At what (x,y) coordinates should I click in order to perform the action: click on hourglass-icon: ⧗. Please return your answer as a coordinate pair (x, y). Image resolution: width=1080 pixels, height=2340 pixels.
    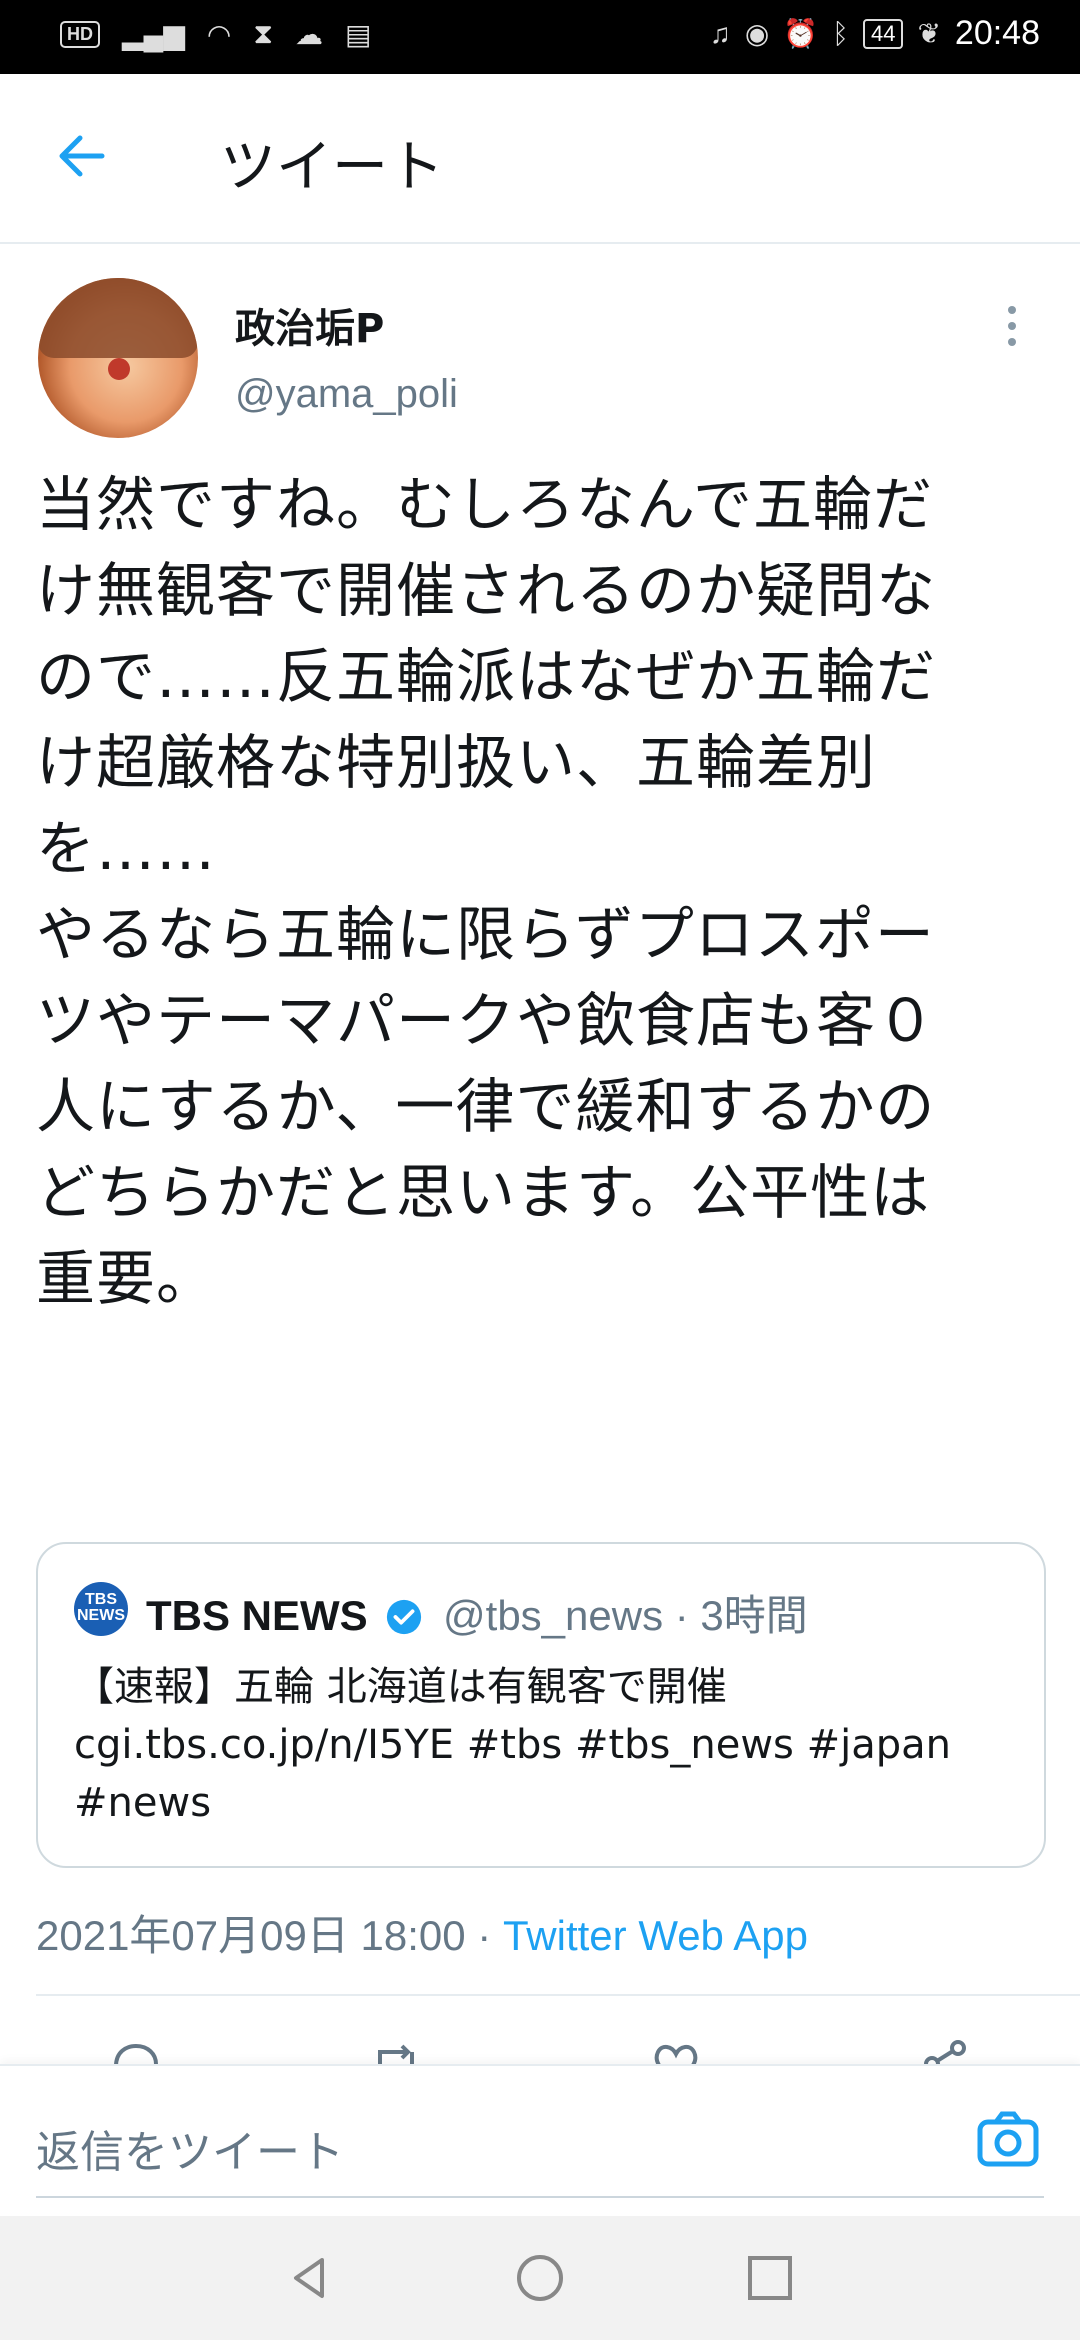
    Looking at the image, I should click on (263, 33).